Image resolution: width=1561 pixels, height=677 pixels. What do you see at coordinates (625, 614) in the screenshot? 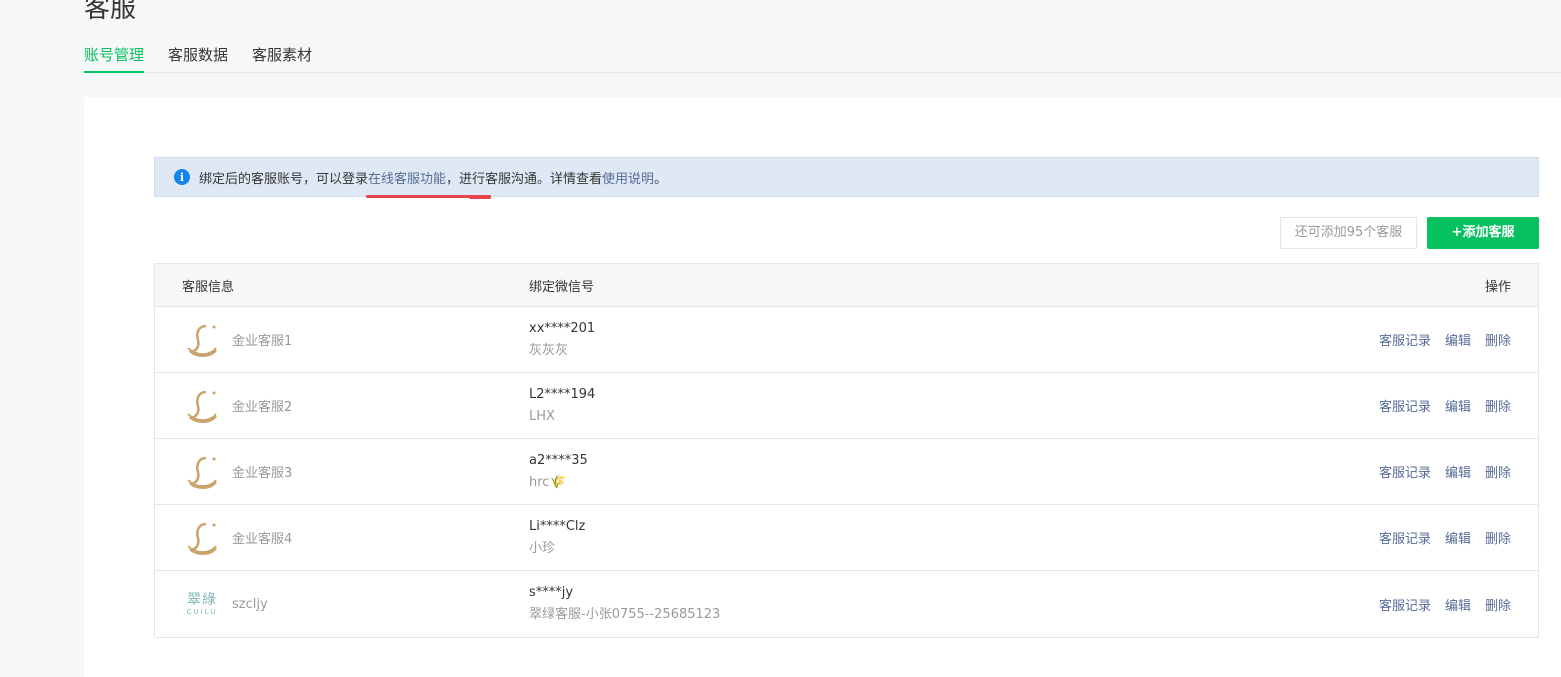
I see `wechat-nickname: 翠绿客服-小张0755--25685123` at bounding box center [625, 614].